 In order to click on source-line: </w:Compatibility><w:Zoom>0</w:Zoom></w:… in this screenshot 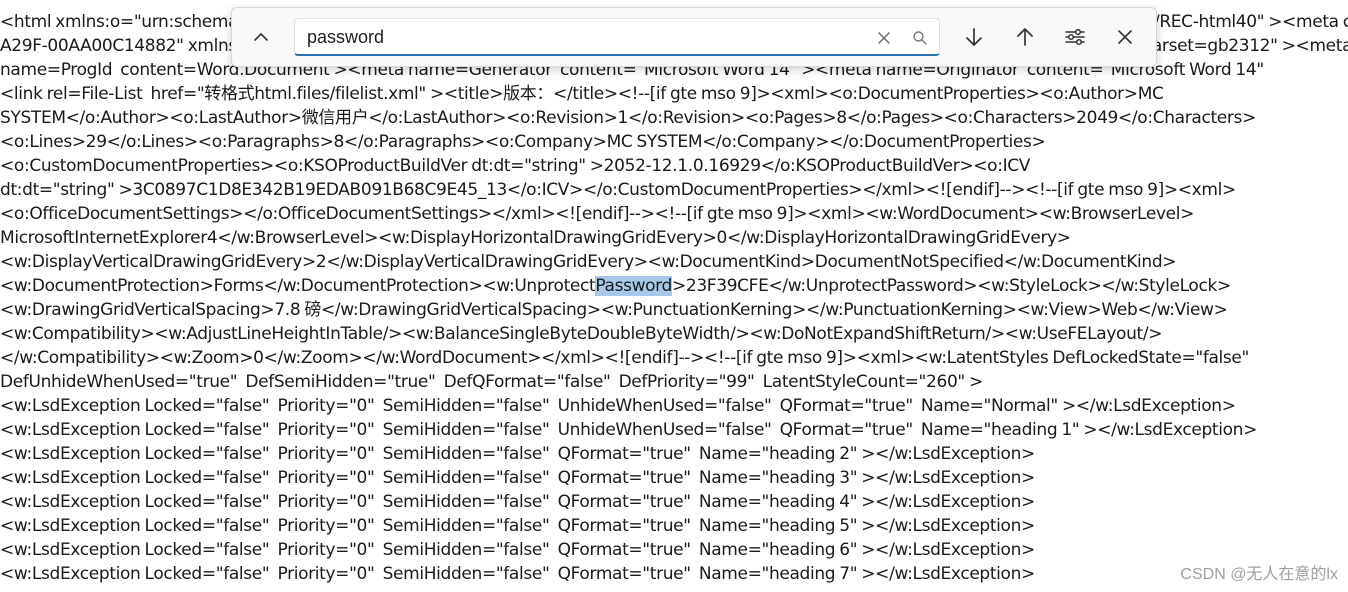, I will do `click(674, 358)`.